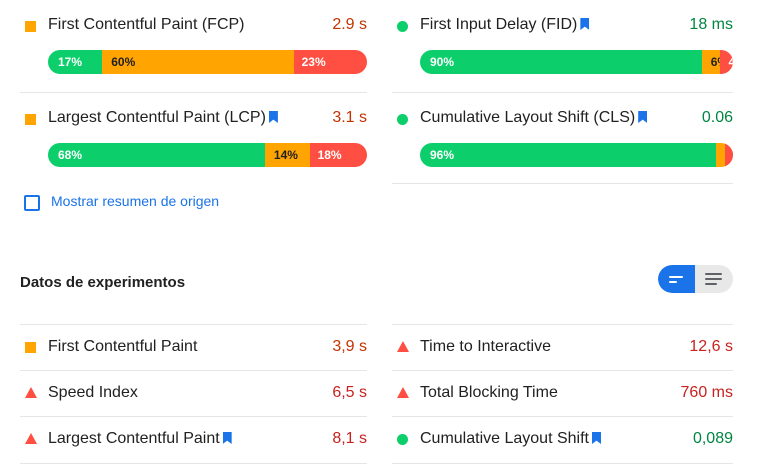 The height and width of the screenshot is (470, 779). What do you see at coordinates (711, 346) in the screenshot?
I see `metric-value: 12,6 s` at bounding box center [711, 346].